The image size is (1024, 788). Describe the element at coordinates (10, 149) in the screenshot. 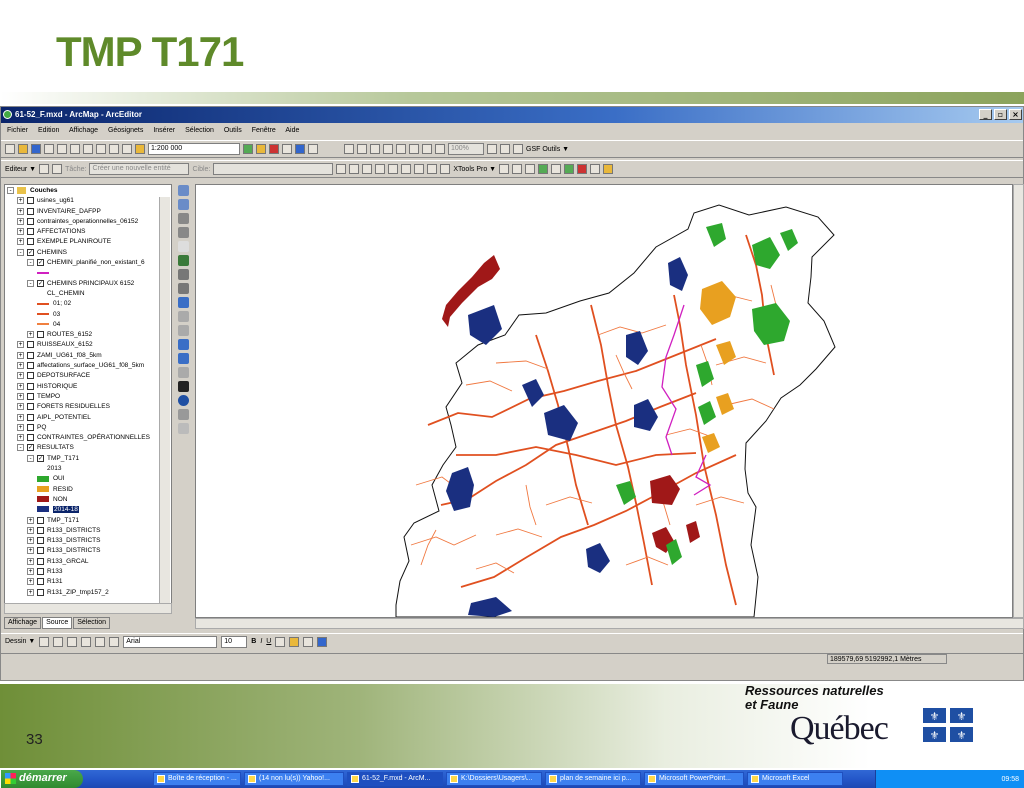

I see `new-document-icon` at that location.